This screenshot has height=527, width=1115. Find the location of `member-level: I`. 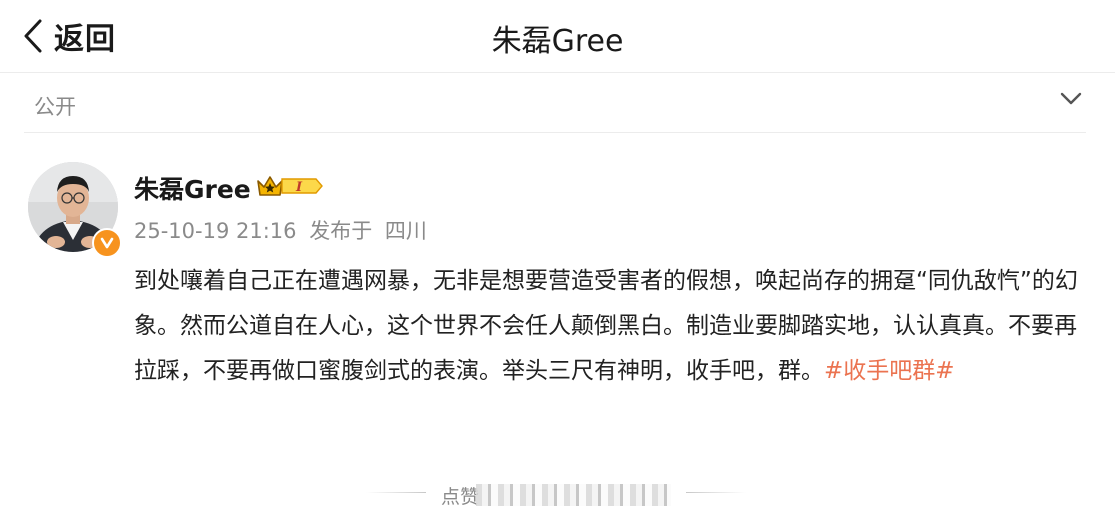

member-level: I is located at coordinates (299, 187).